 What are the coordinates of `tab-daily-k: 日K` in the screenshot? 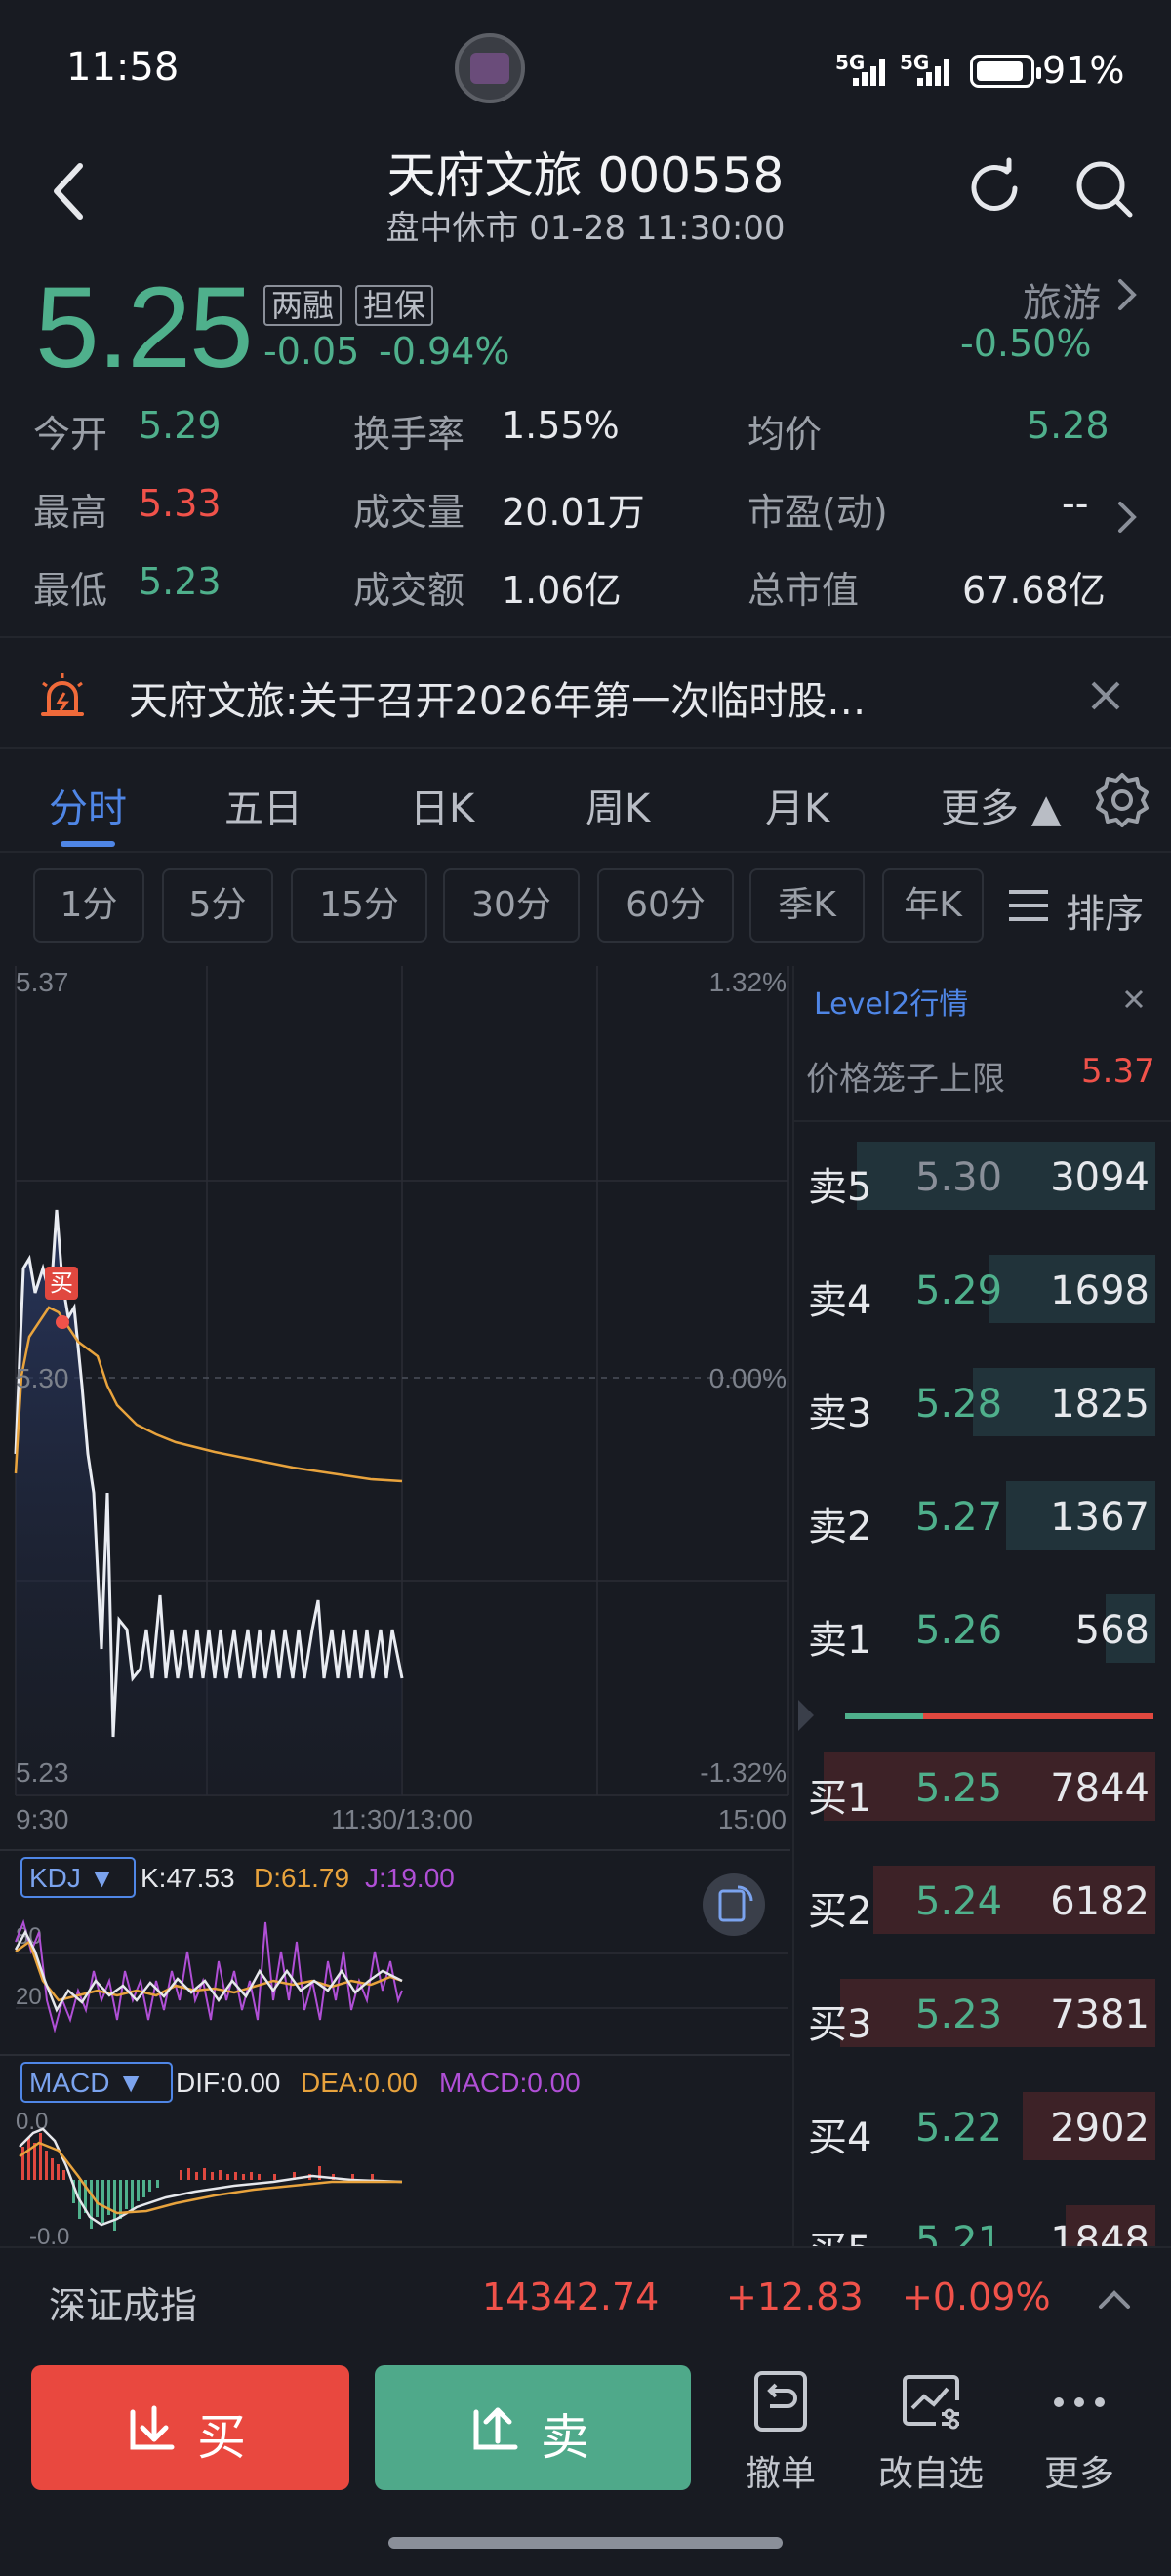 It's located at (442, 805).